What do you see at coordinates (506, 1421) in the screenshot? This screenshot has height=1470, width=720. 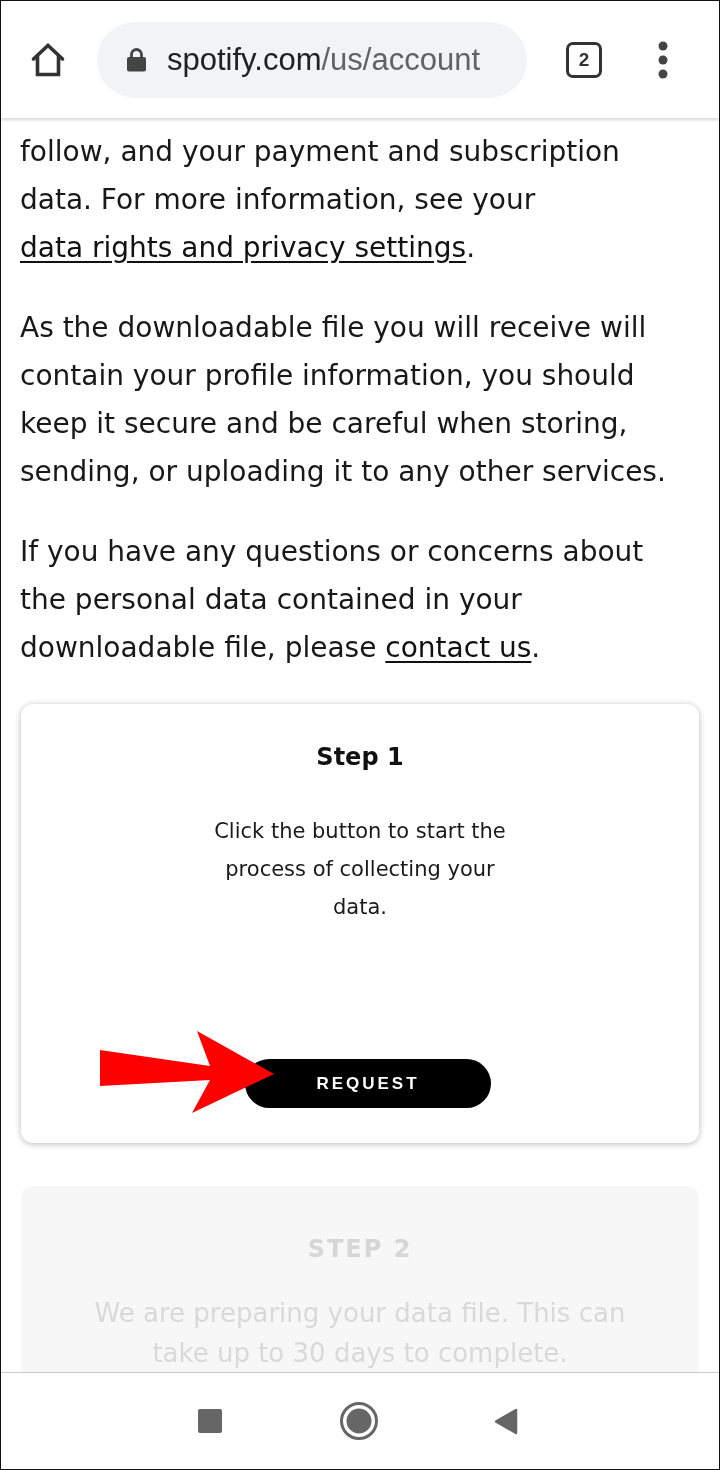 I see `back-icon` at bounding box center [506, 1421].